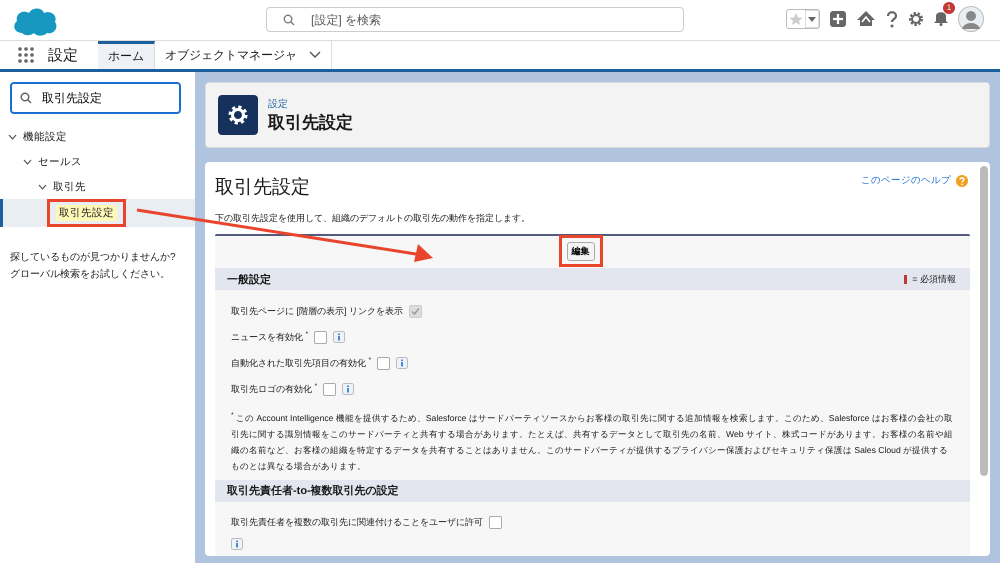 The image size is (1000, 563). What do you see at coordinates (249, 279) in the screenshot?
I see `section-heading: 一般設定` at bounding box center [249, 279].